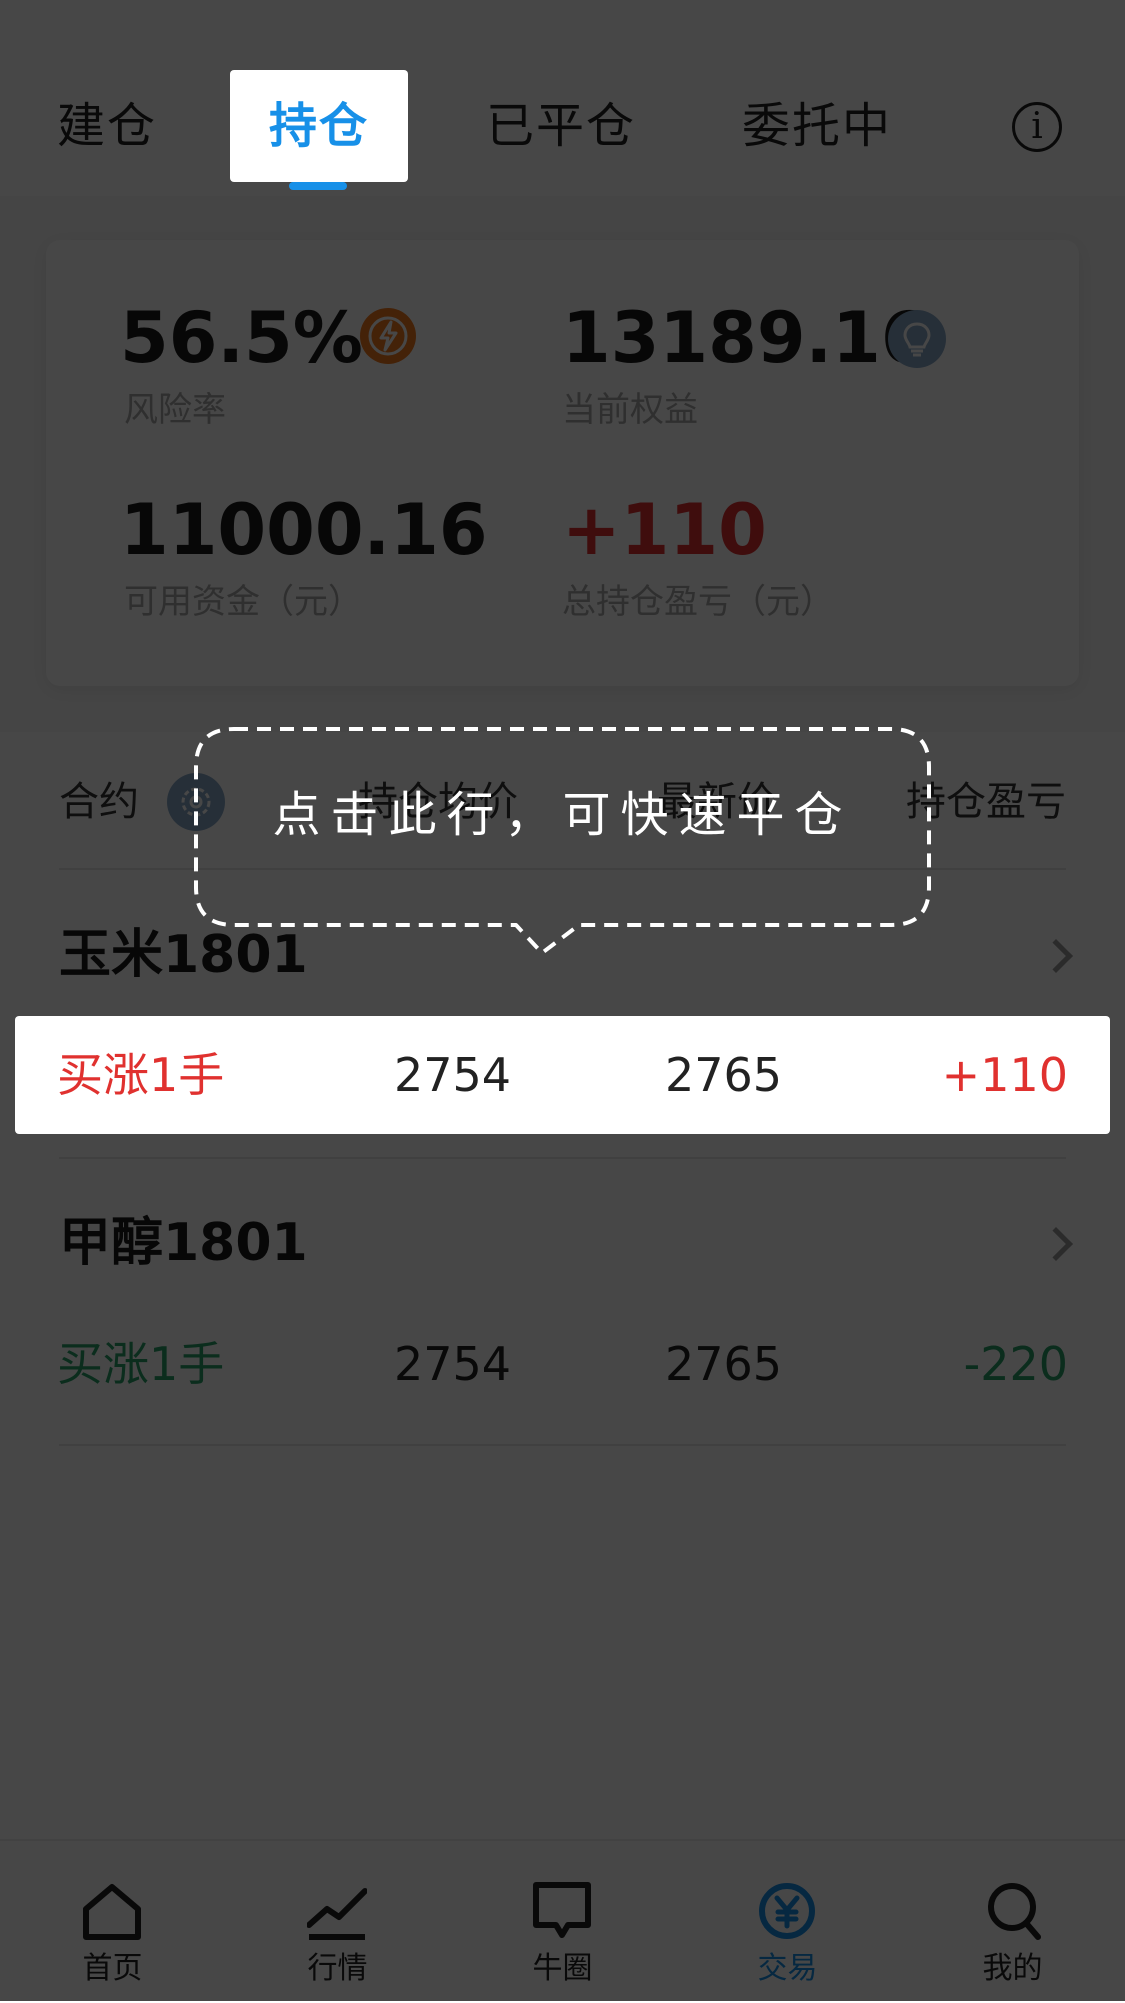 The image size is (1125, 2003). Describe the element at coordinates (112, 1912) in the screenshot. I see `home-icon` at that location.